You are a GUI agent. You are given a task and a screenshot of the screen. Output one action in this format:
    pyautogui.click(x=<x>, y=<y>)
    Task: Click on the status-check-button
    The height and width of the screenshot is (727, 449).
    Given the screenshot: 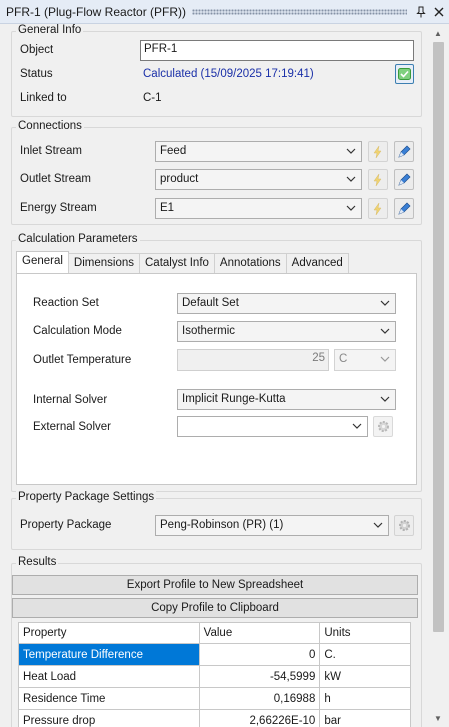 What is the action you would take?
    pyautogui.click(x=404, y=74)
    